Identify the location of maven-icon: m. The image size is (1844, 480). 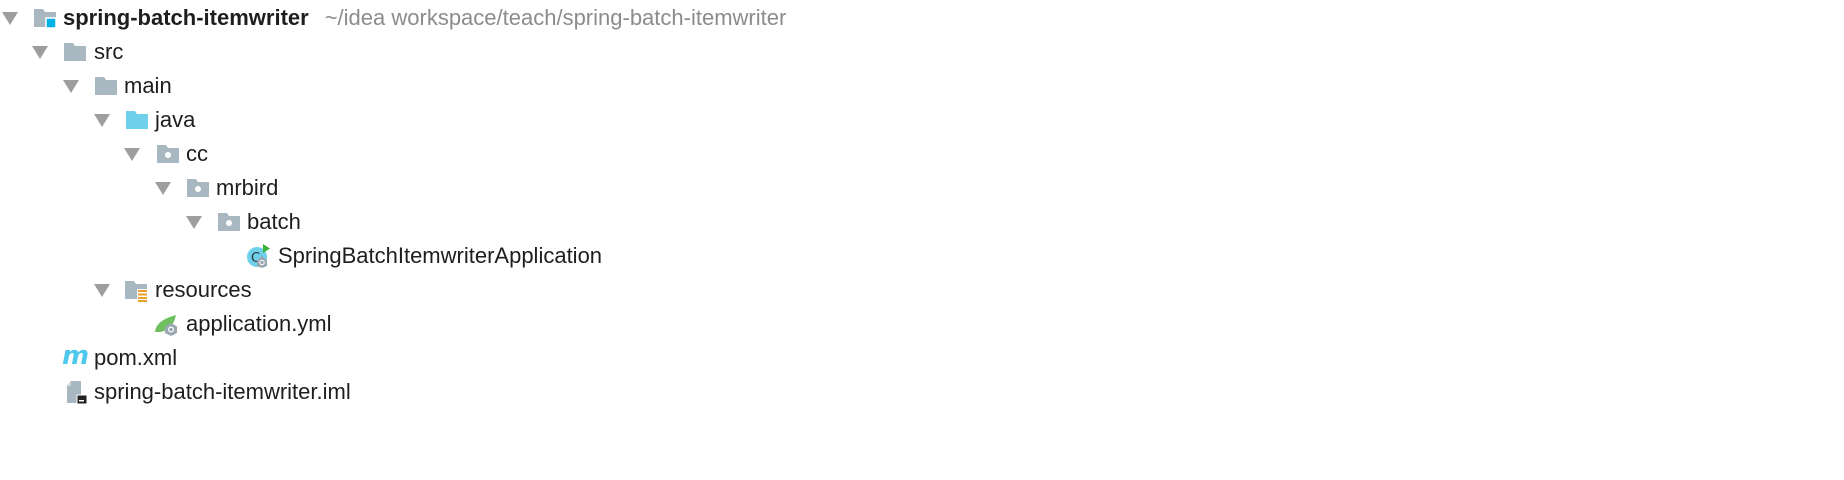
(76, 356).